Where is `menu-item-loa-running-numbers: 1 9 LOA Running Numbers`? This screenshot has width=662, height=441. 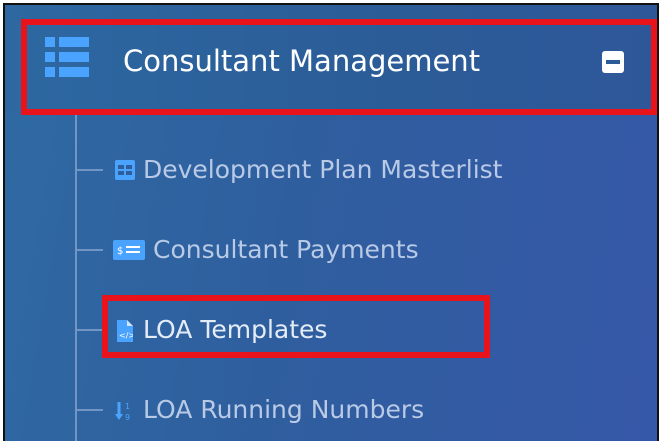
menu-item-loa-running-numbers: 1 9 LOA Running Numbers is located at coordinates (367, 410).